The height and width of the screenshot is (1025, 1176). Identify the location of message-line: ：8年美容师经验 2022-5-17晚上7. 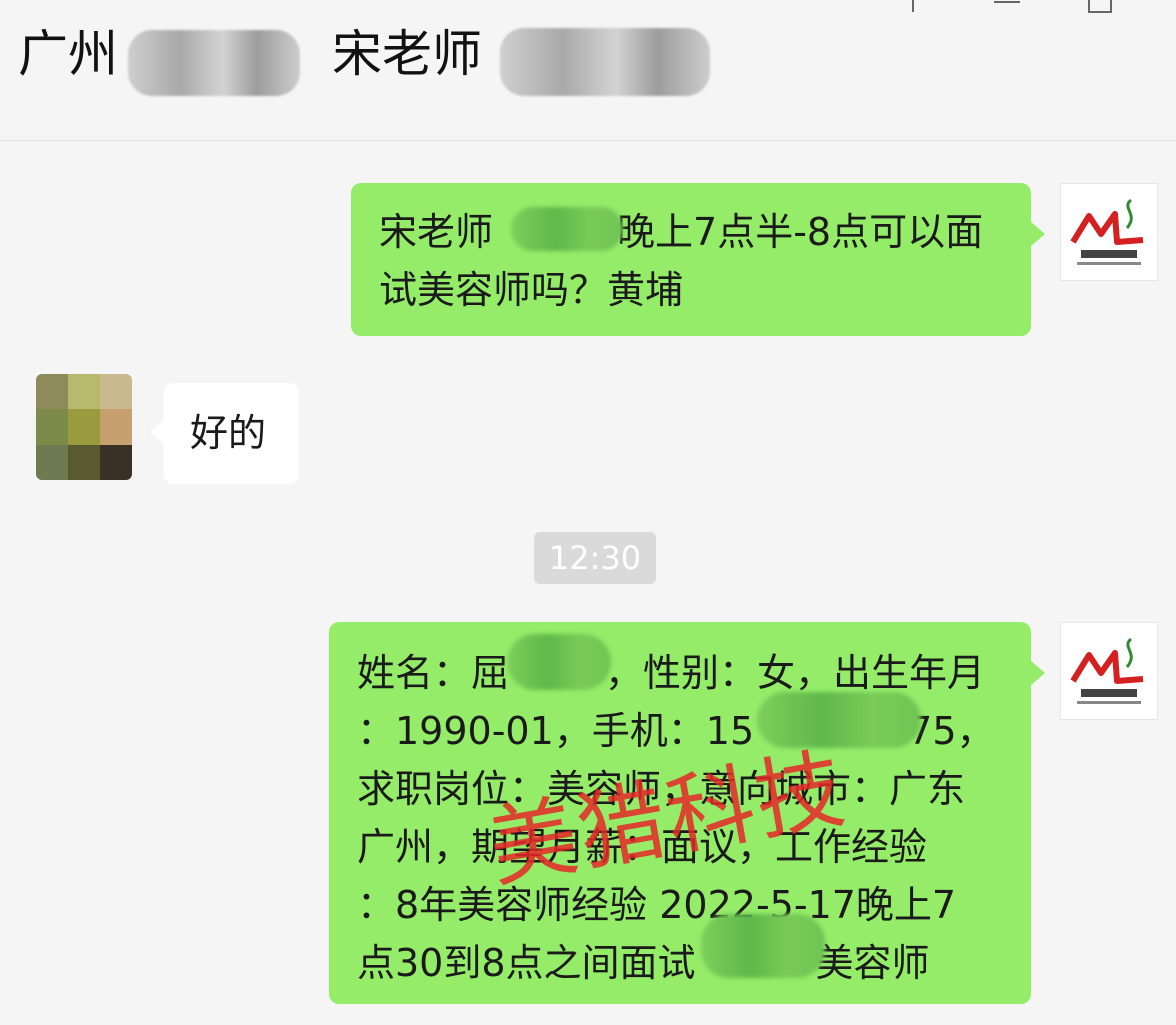
(657, 905).